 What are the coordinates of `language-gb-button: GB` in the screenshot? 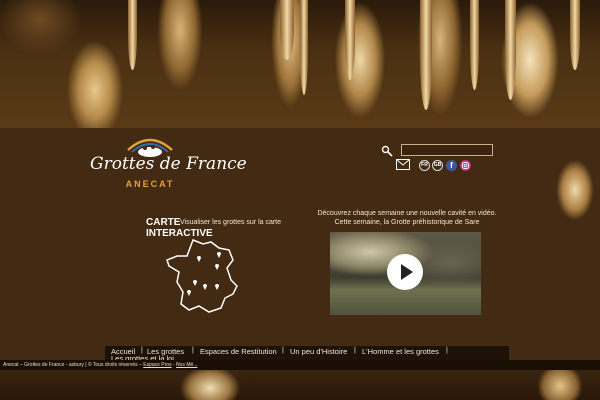 It's located at (437, 165).